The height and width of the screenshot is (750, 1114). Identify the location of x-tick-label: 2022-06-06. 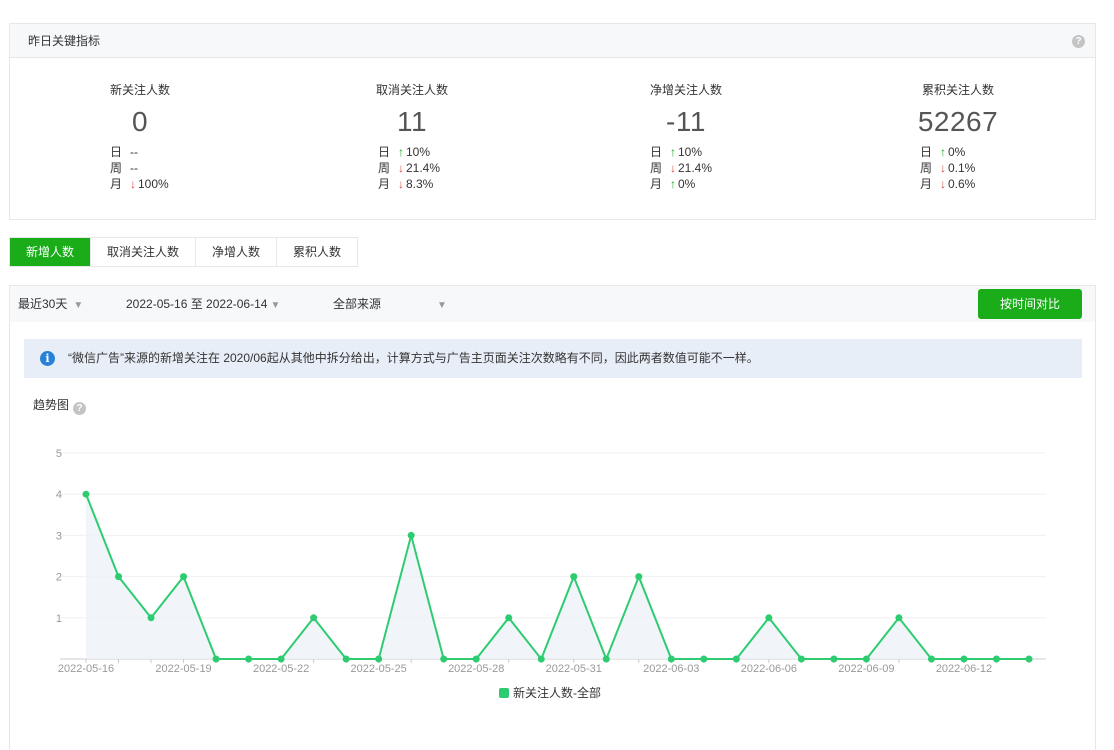
(769, 669).